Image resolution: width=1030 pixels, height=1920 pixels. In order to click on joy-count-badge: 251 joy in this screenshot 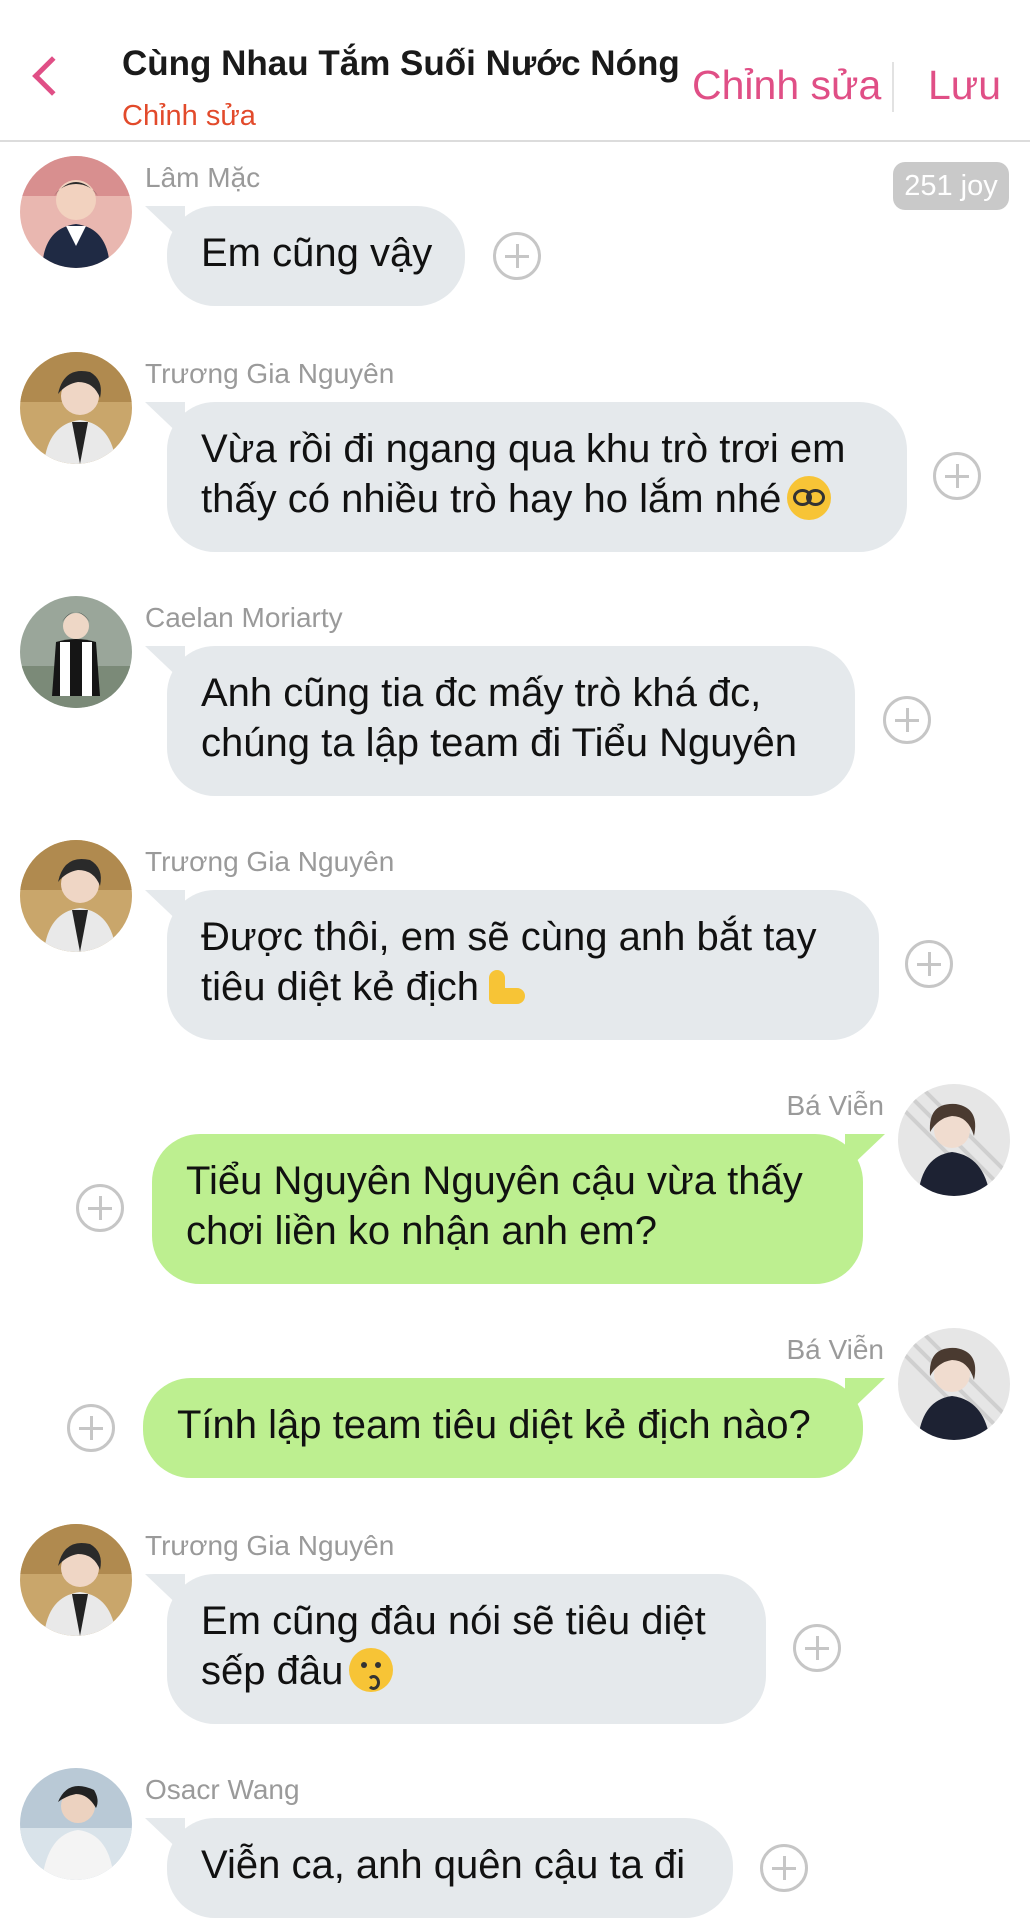, I will do `click(951, 186)`.